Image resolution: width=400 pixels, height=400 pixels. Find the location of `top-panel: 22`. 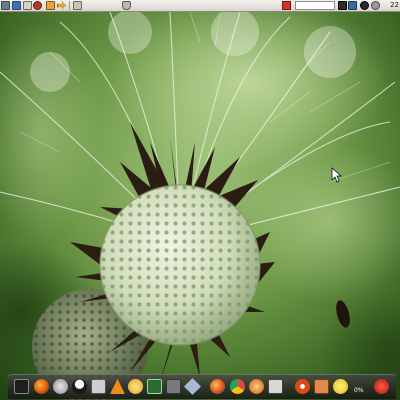

top-panel: 22 is located at coordinates (200, 6).